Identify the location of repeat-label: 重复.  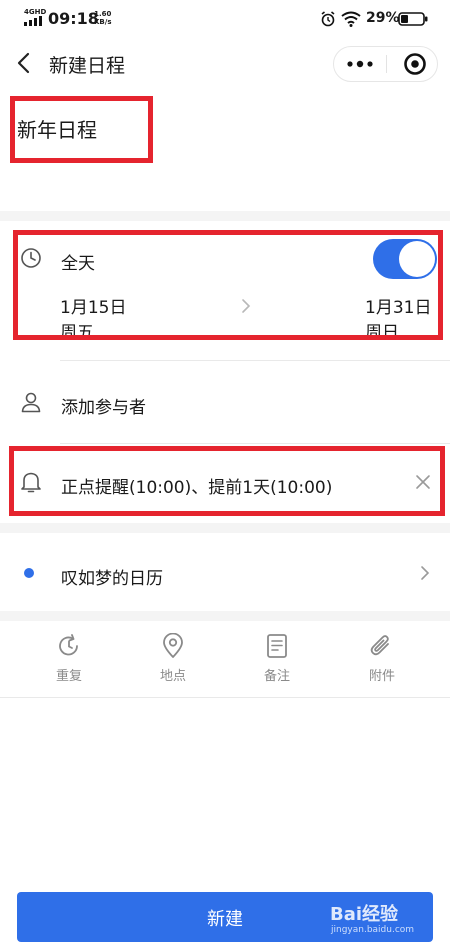
(69, 674).